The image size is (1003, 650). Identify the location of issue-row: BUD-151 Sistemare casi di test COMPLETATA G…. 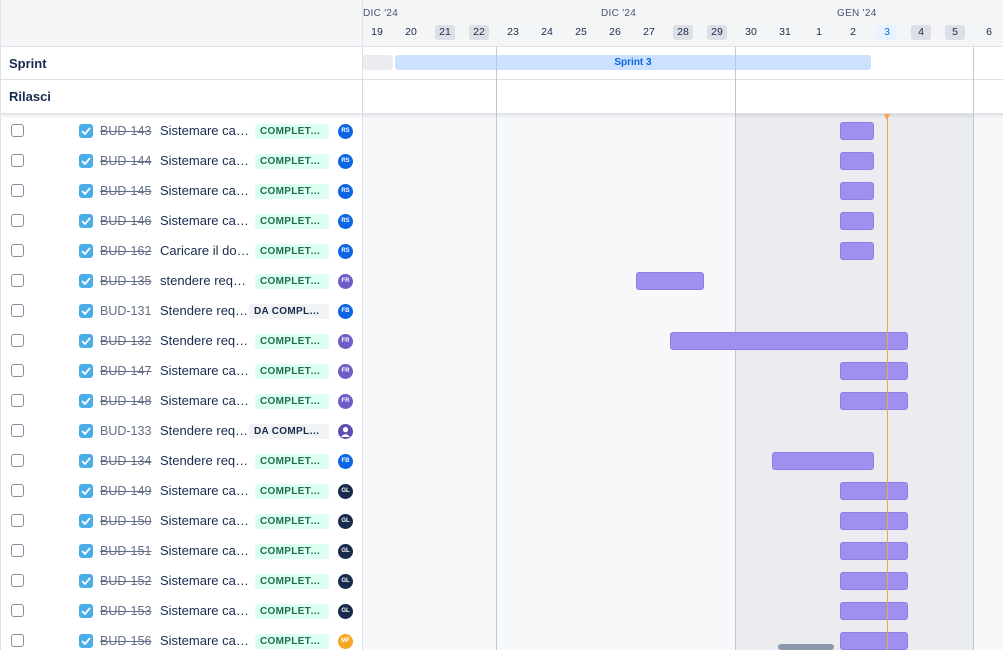
(181, 551).